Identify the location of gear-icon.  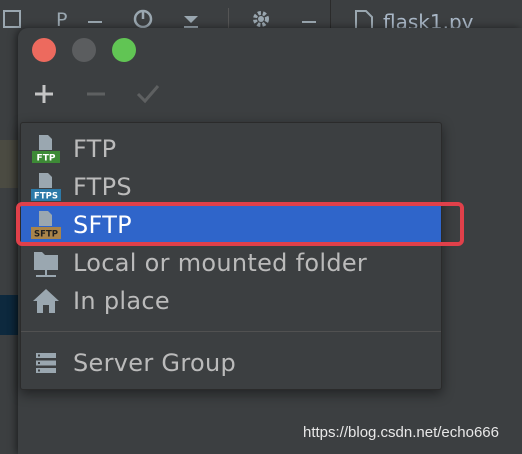
(261, 19).